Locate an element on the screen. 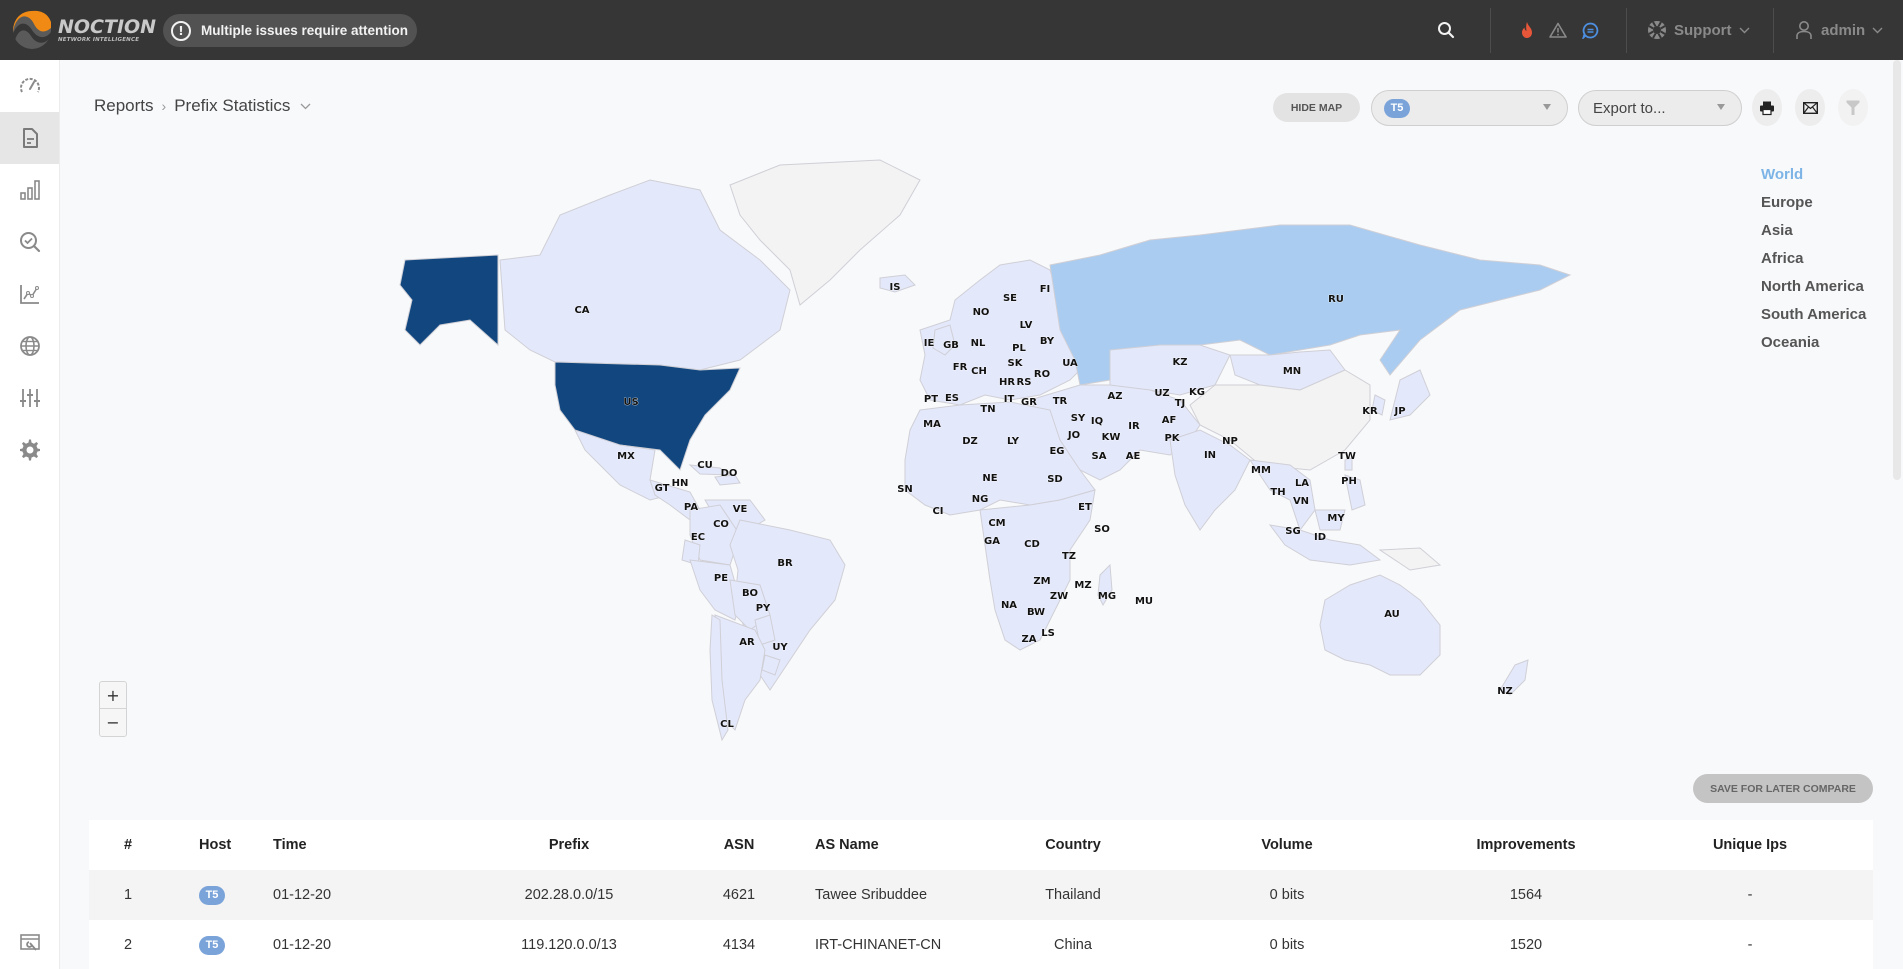 This screenshot has width=1903, height=969. country-label-by: BY is located at coordinates (1047, 341).